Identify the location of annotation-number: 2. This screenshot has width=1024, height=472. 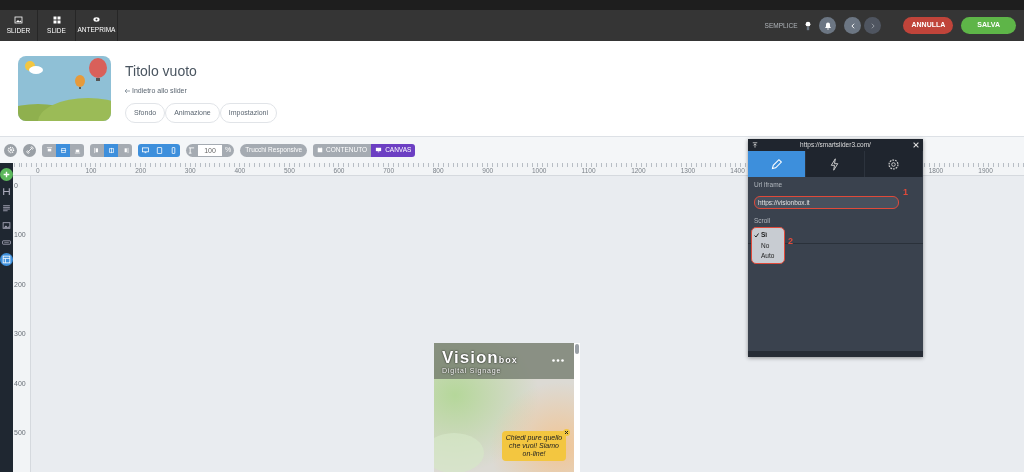
(790, 241).